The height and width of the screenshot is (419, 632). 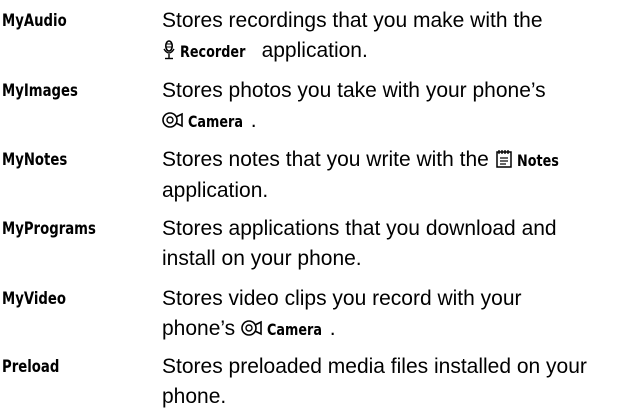 I want to click on description-line: application., so click(x=215, y=190).